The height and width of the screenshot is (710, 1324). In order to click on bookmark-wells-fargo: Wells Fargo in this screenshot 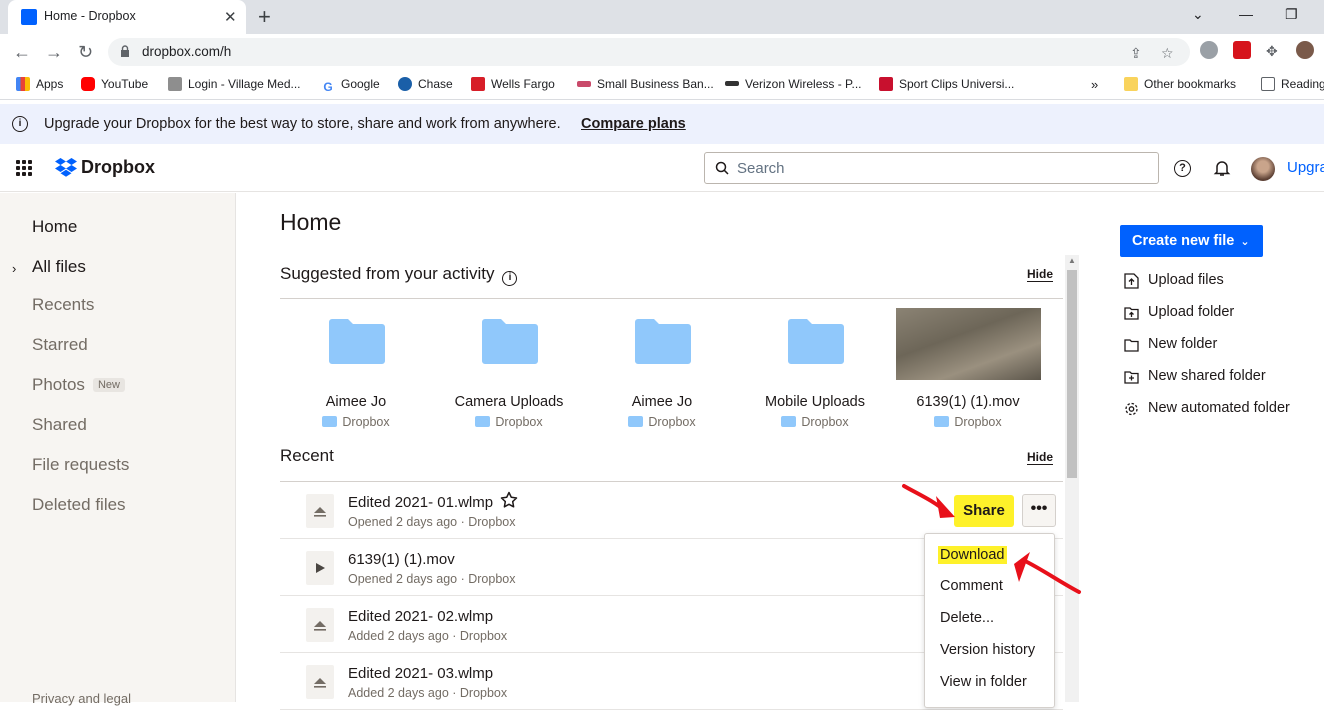, I will do `click(513, 84)`.